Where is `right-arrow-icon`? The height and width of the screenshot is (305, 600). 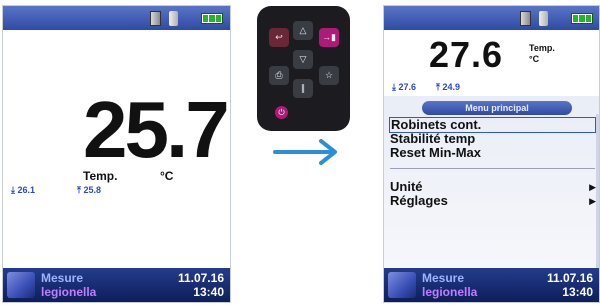
right-arrow-icon is located at coordinates (305, 152).